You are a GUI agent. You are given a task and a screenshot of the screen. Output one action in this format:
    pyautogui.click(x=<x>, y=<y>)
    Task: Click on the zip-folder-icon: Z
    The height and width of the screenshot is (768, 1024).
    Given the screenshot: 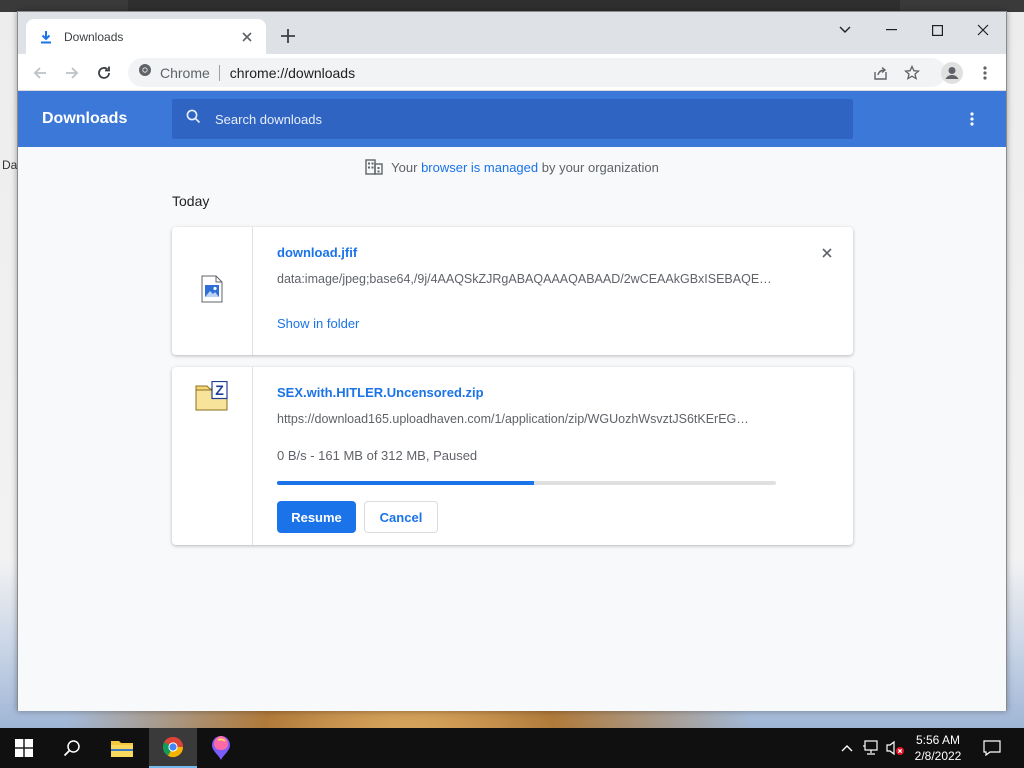 What is the action you would take?
    pyautogui.click(x=212, y=398)
    